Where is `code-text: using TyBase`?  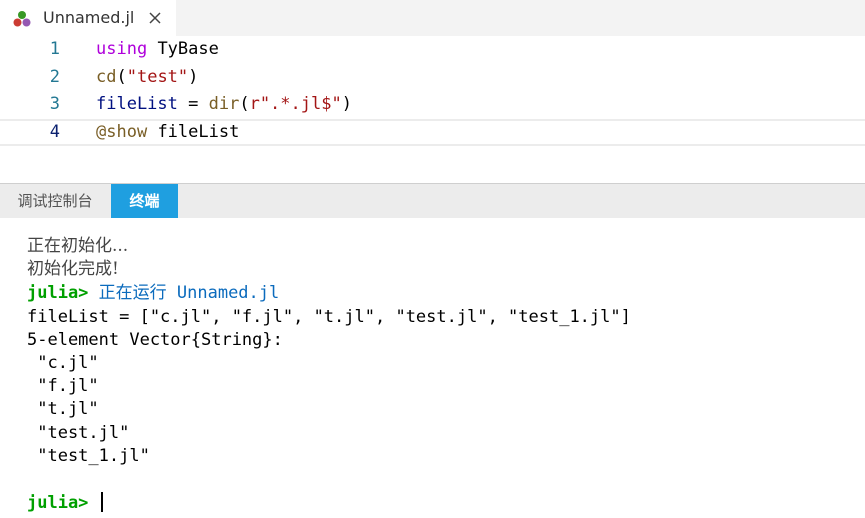 code-text: using TyBase is located at coordinates (157, 49).